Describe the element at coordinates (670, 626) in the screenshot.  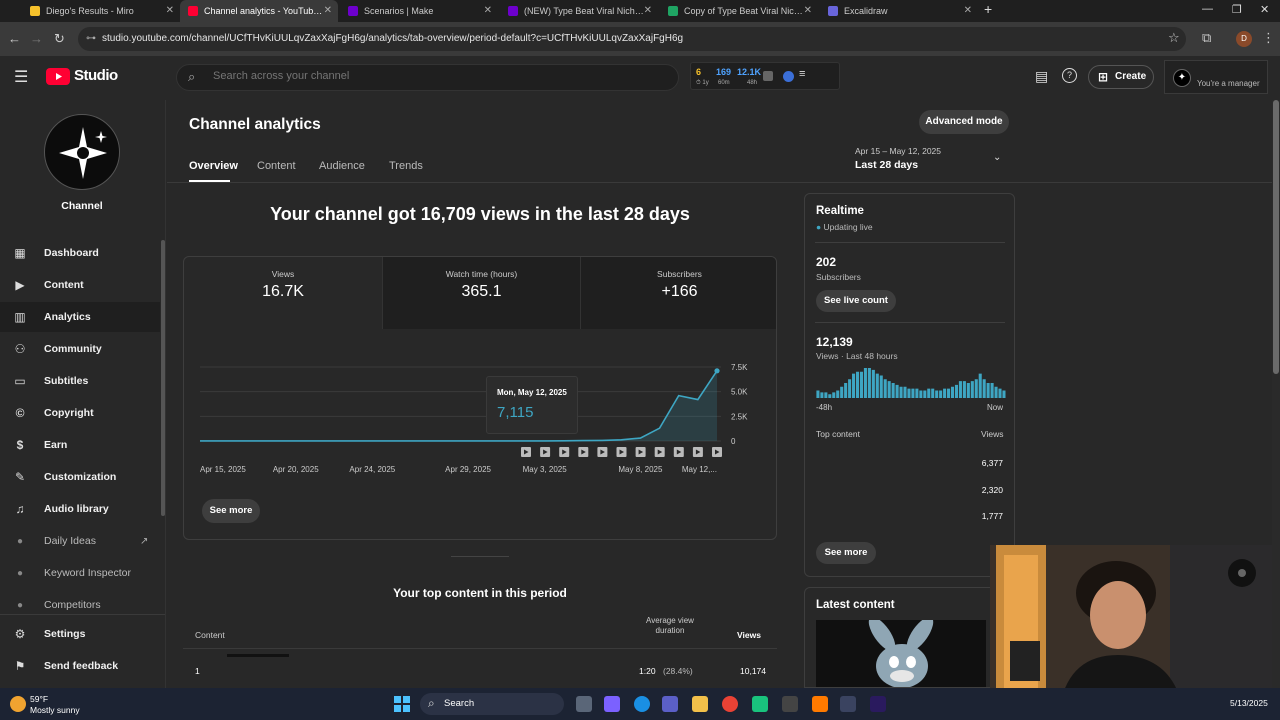
I see `col-header-avd: Average view duration` at that location.